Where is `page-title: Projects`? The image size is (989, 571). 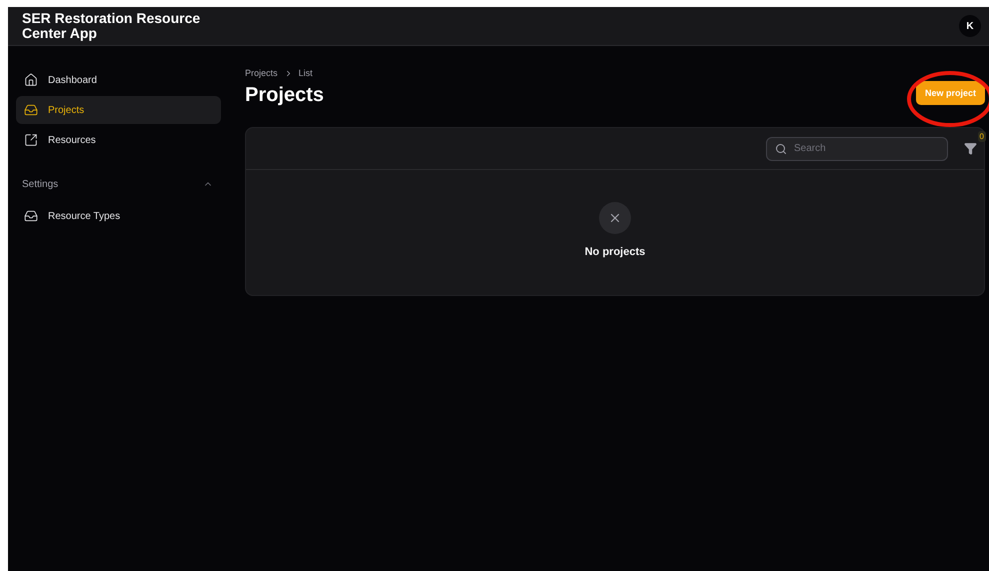 page-title: Projects is located at coordinates (284, 95).